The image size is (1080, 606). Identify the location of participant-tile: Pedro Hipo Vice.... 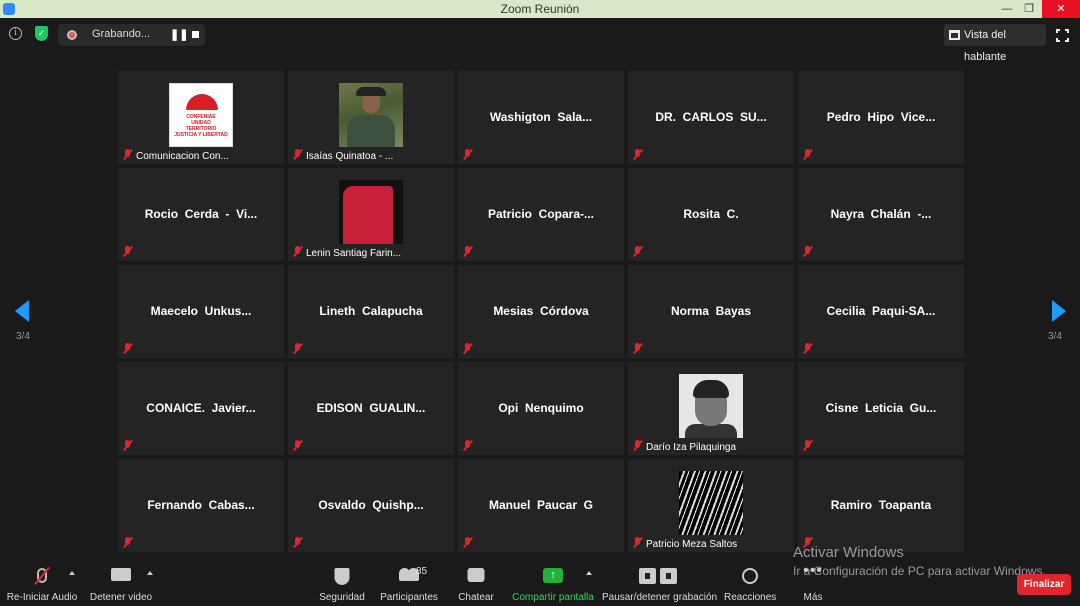
(881, 117).